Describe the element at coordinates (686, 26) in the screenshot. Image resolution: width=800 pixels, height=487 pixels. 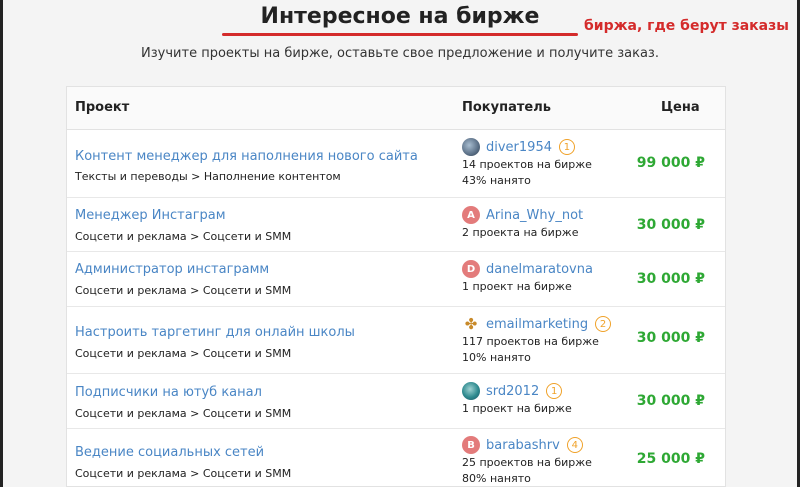
I see `red-annotation: биржа, где берут заказы` at that location.